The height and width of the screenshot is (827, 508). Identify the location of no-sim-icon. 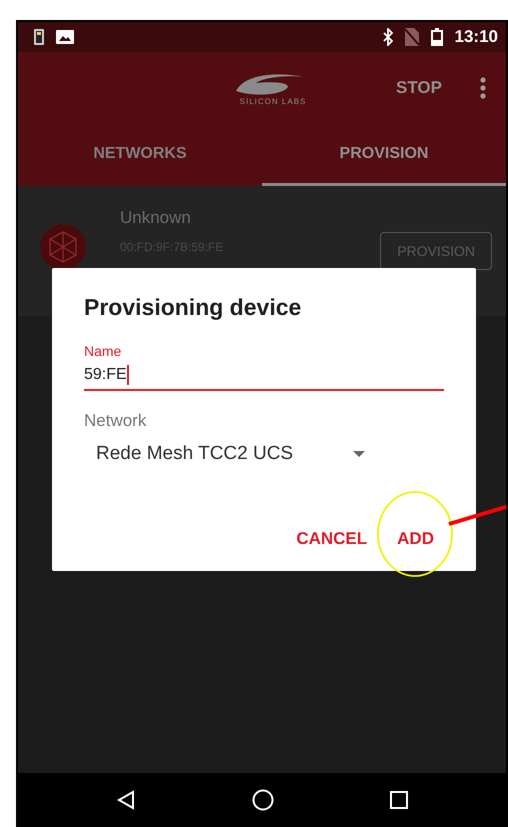
(411, 37).